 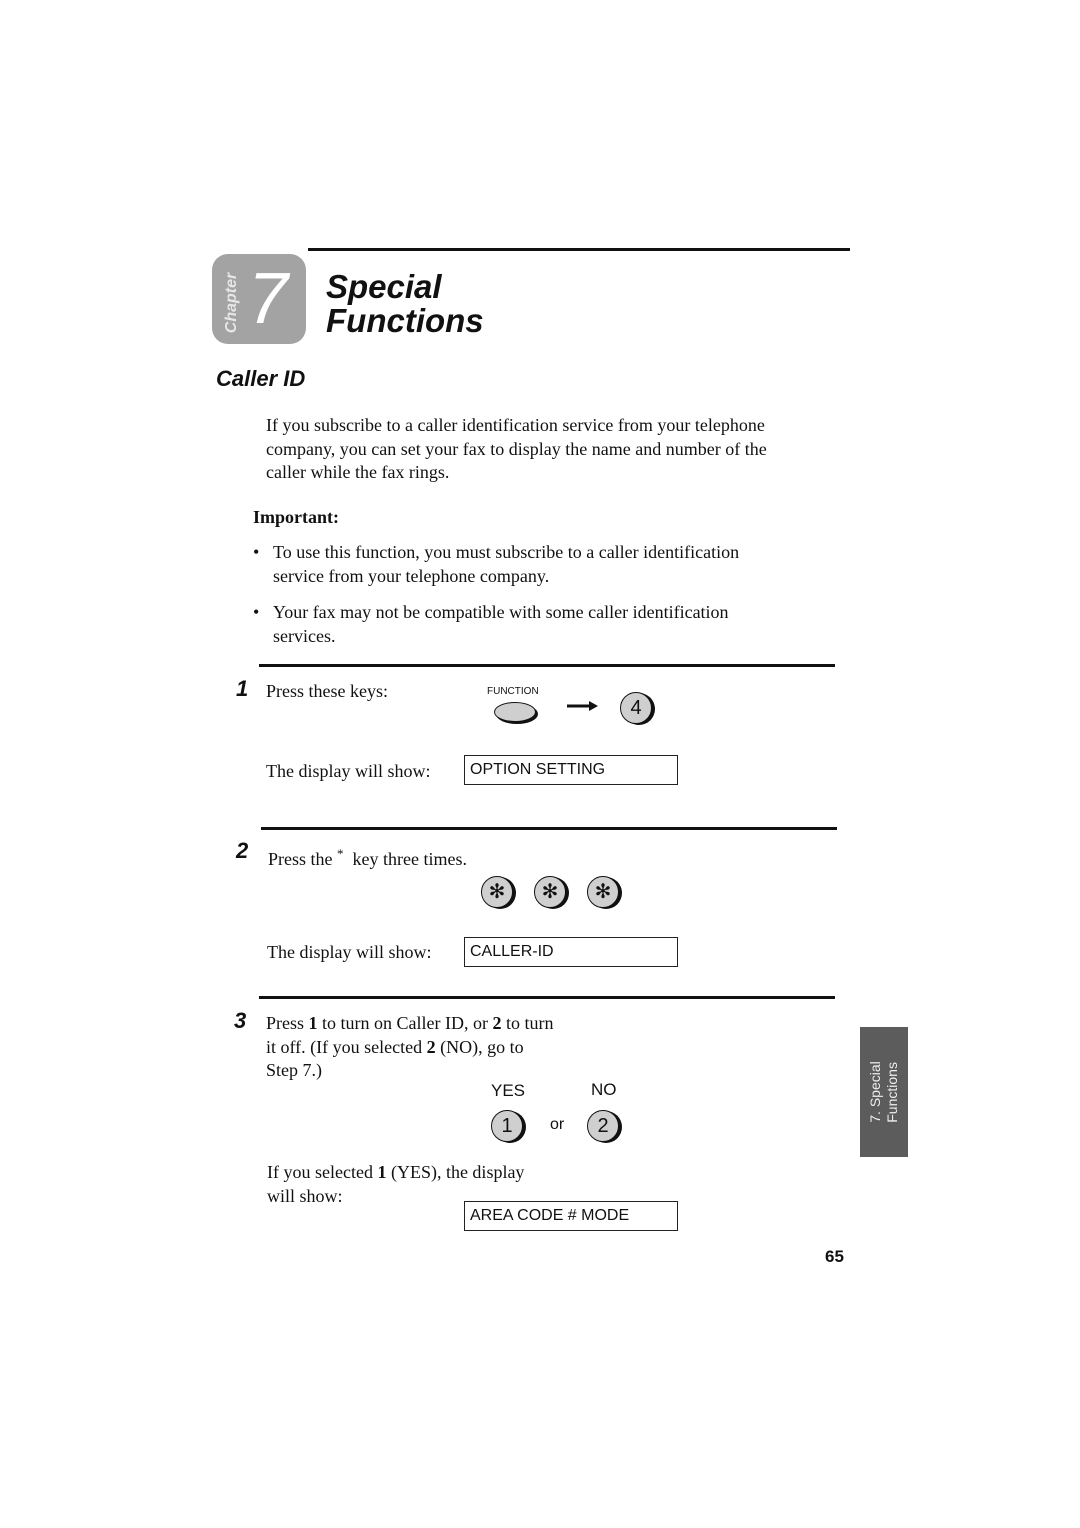 I want to click on chapter-title: Special Functions, so click(x=405, y=303).